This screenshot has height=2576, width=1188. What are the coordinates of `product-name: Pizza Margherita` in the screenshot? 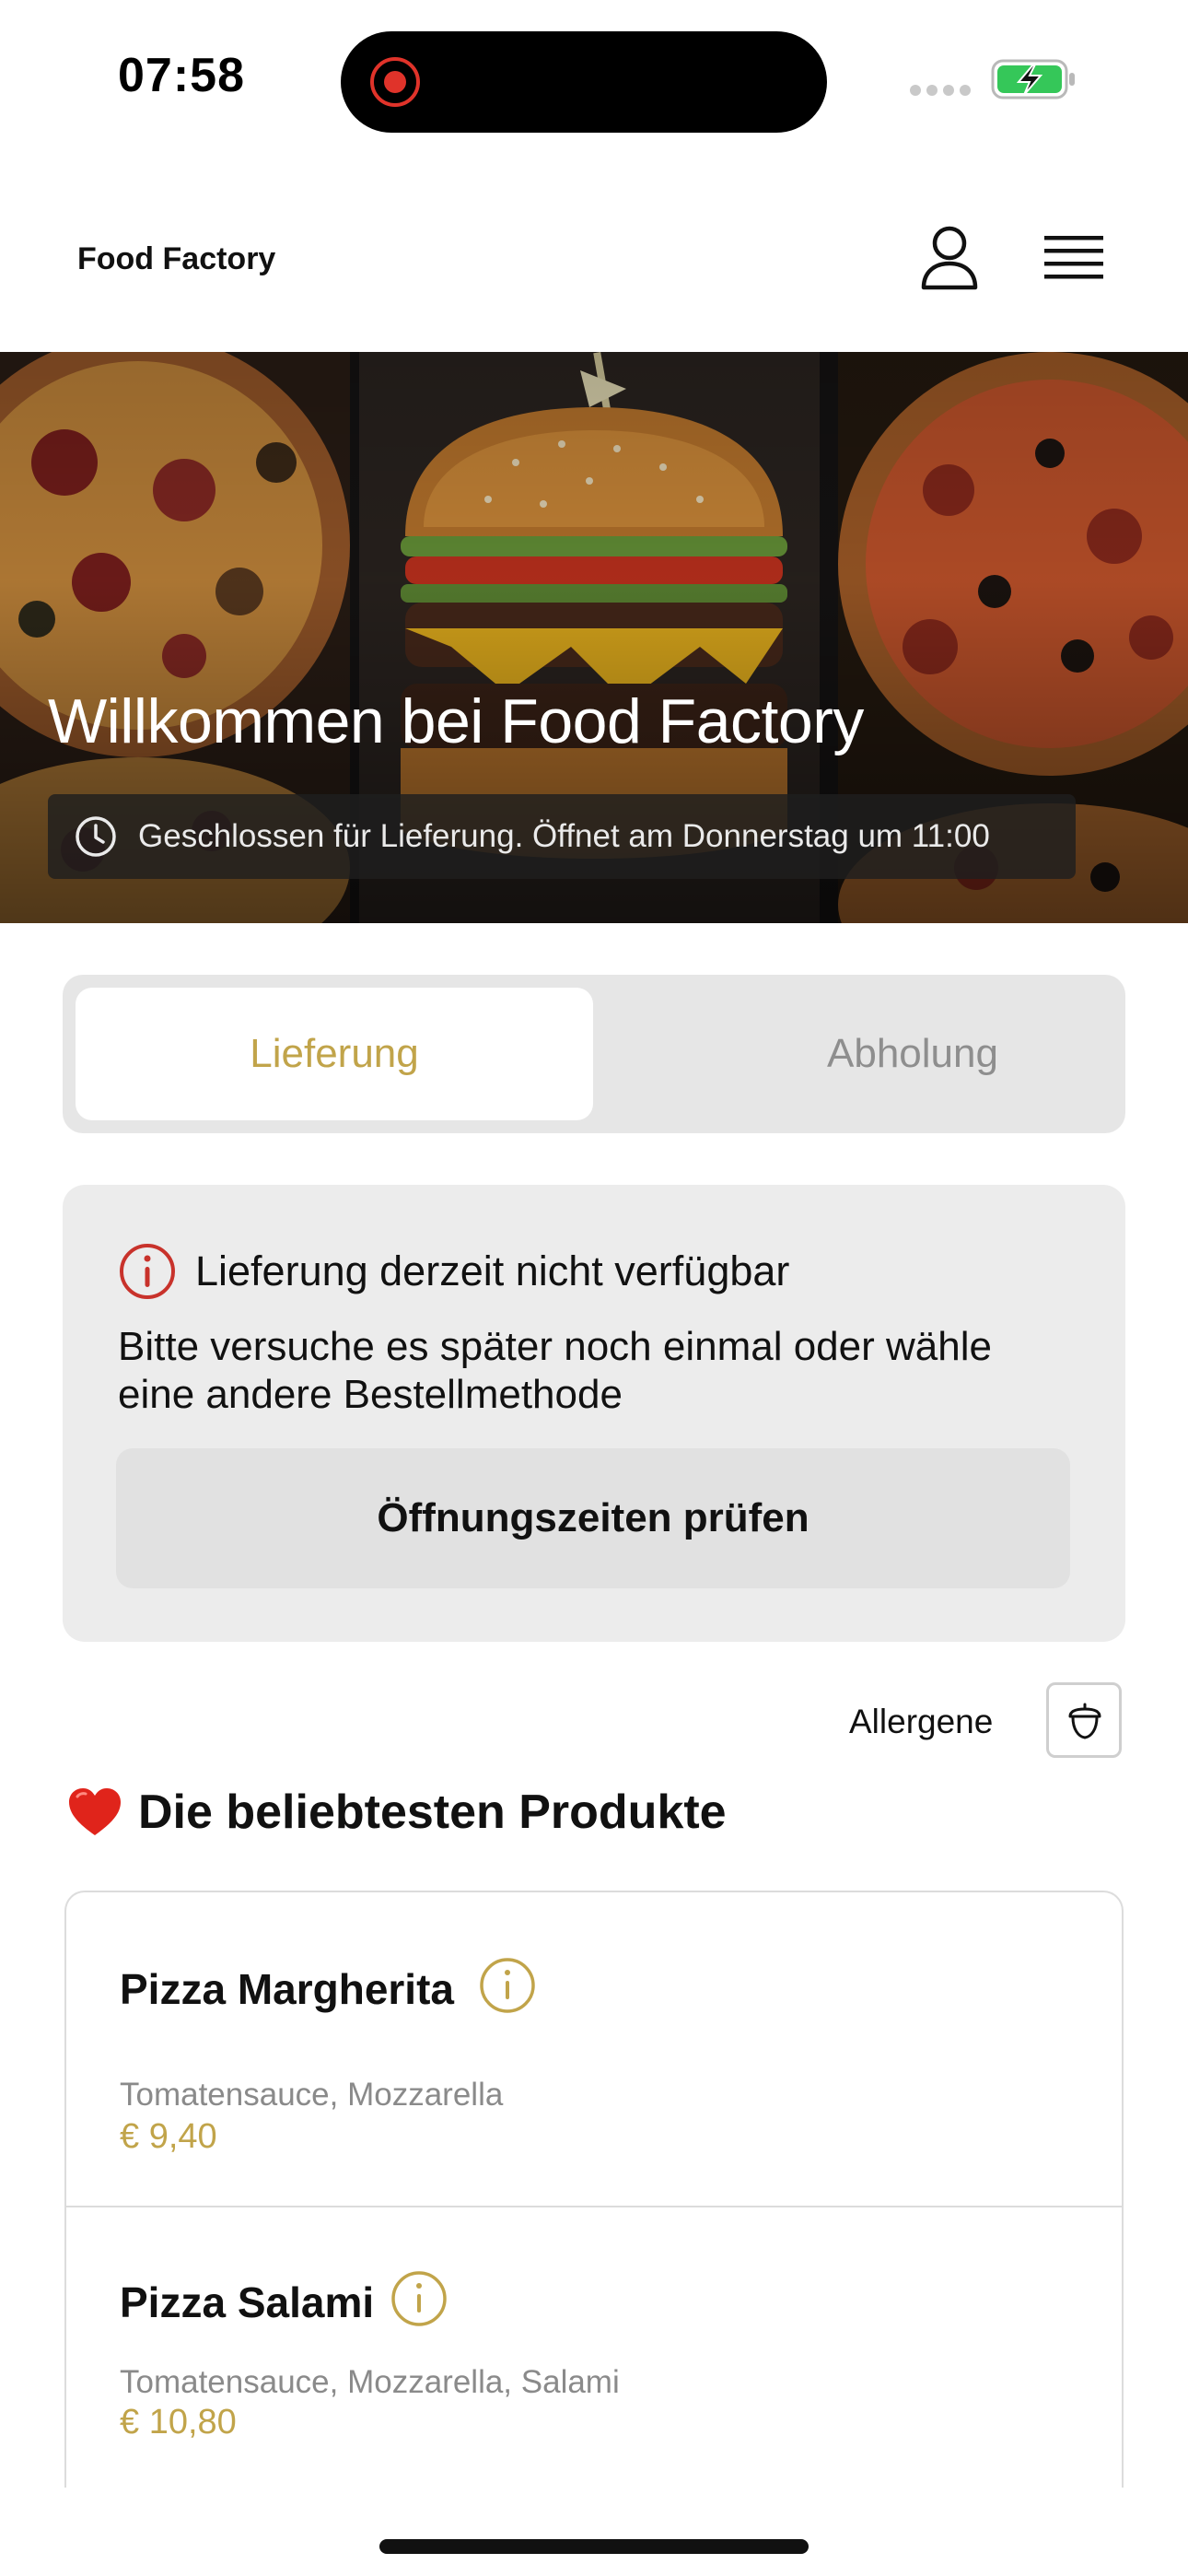 It's located at (287, 1989).